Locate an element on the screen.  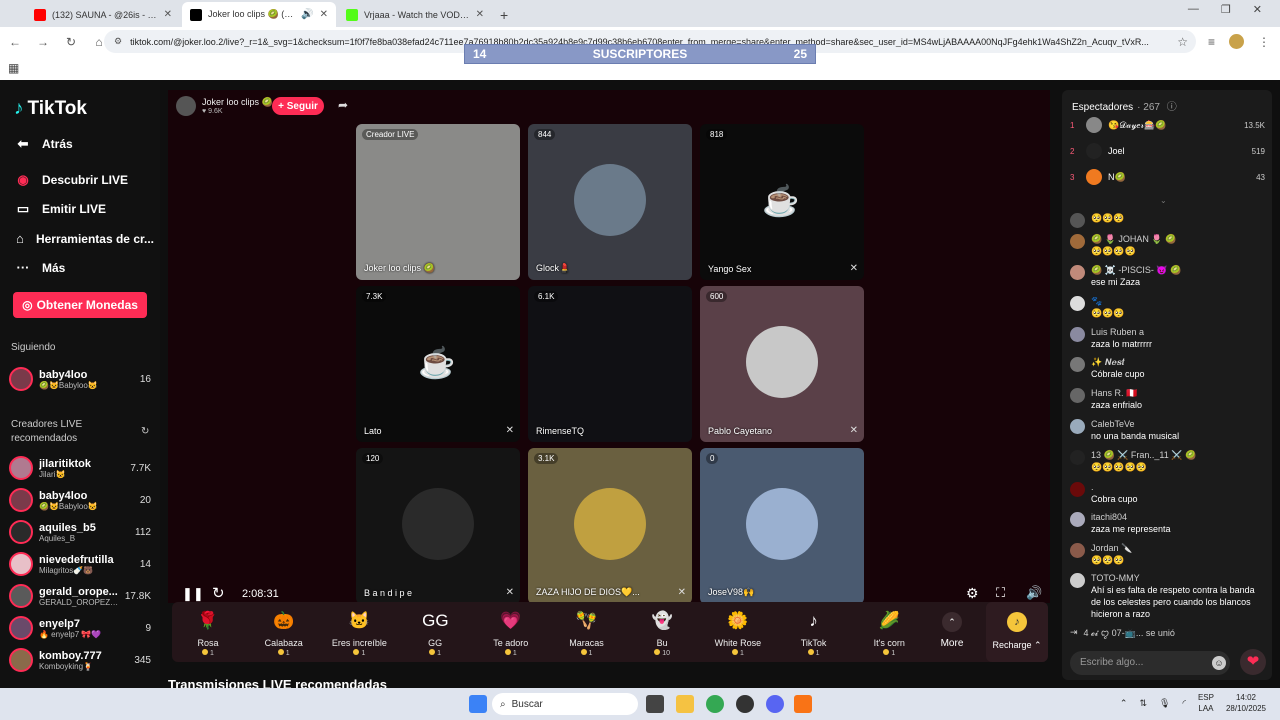
pause-icon: ❚❚ is located at coordinates (193, 594).